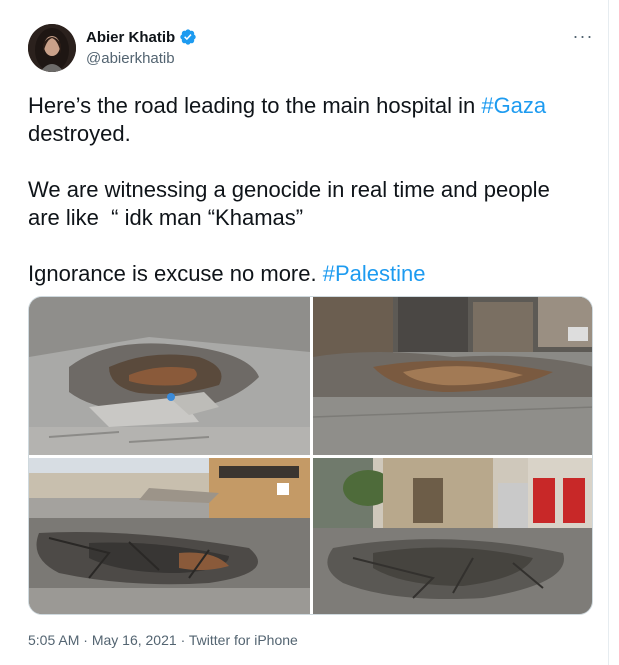 The image size is (619, 665). What do you see at coordinates (130, 58) in the screenshot?
I see `author-handle: @abierkhatib` at bounding box center [130, 58].